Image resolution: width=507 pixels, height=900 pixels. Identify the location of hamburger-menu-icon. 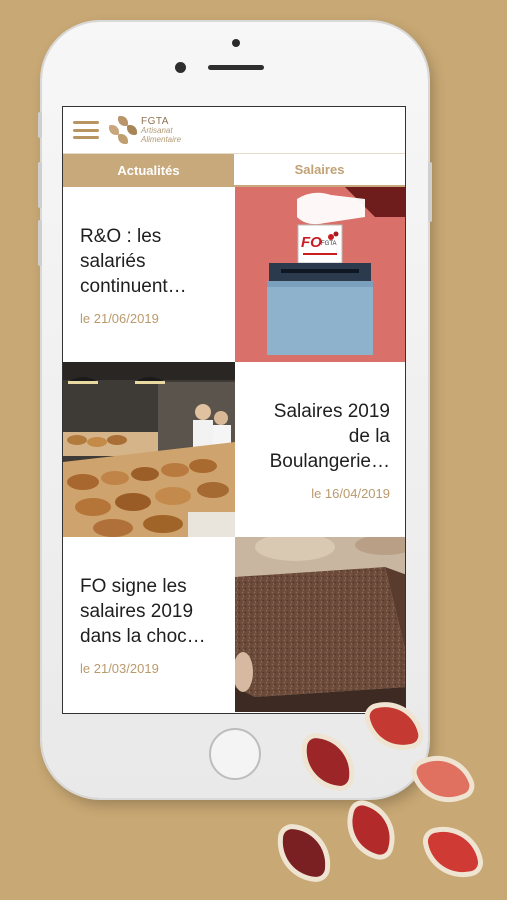
(86, 130).